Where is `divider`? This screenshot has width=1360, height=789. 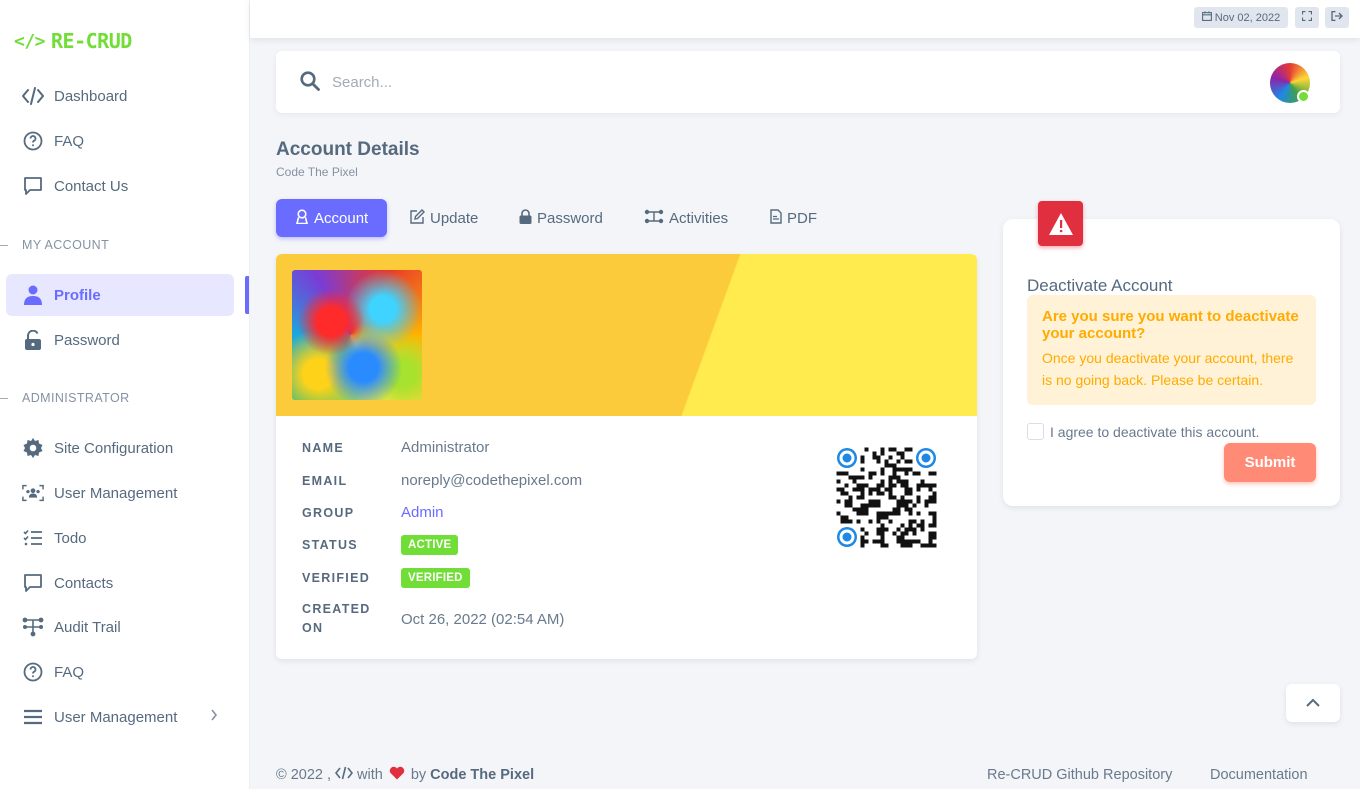
divider is located at coordinates (4, 245).